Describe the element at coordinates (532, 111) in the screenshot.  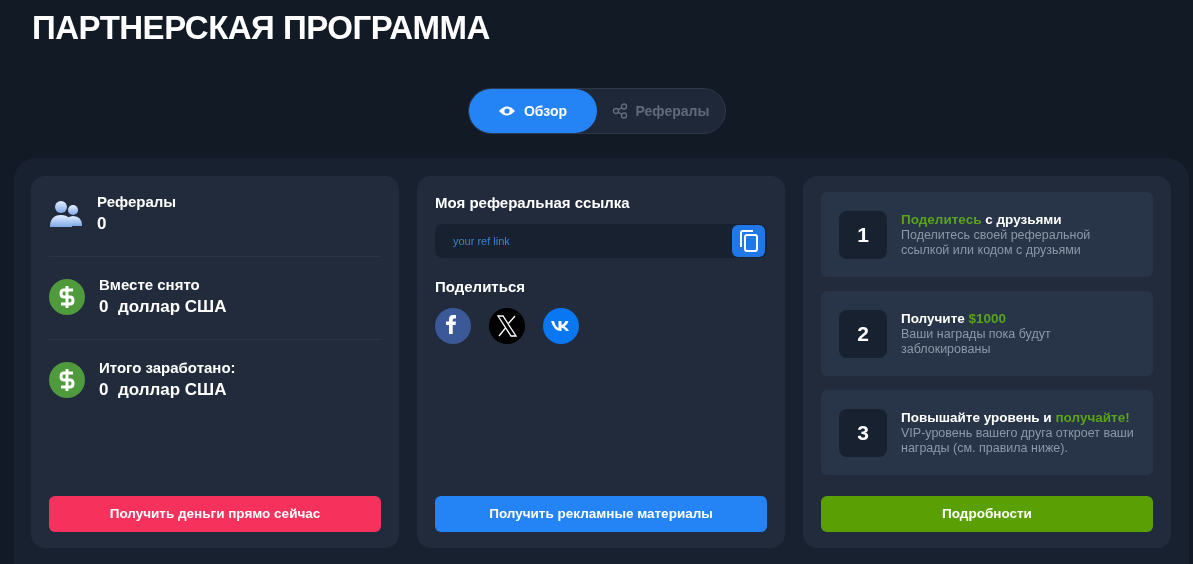
I see `tab: Обзор` at that location.